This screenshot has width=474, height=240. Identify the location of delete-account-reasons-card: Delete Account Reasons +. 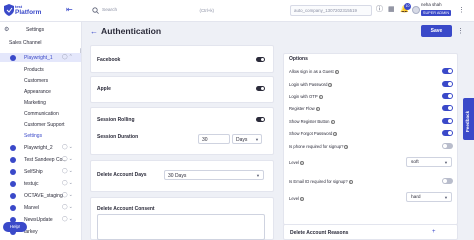
(370, 232).